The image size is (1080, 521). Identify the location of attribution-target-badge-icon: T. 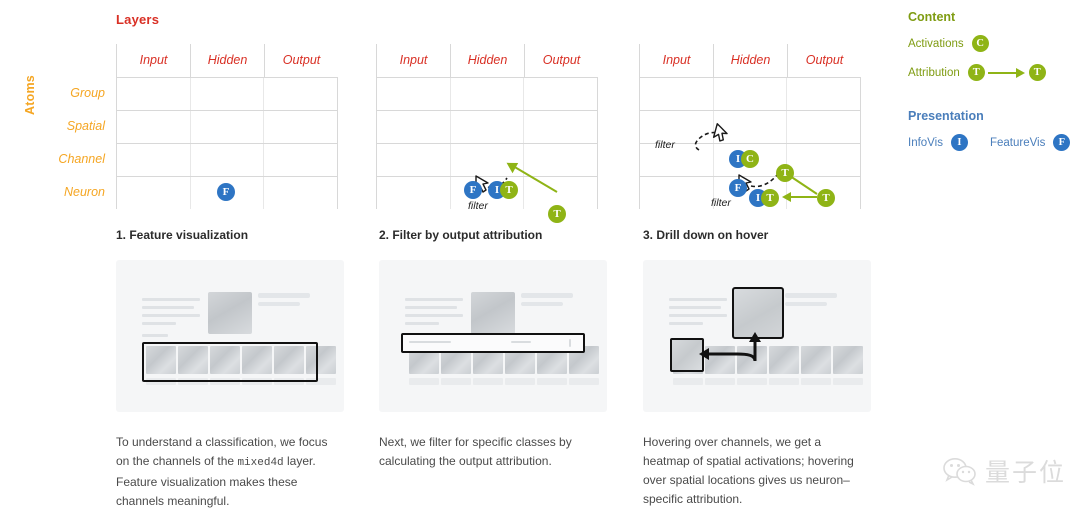
(1037, 72).